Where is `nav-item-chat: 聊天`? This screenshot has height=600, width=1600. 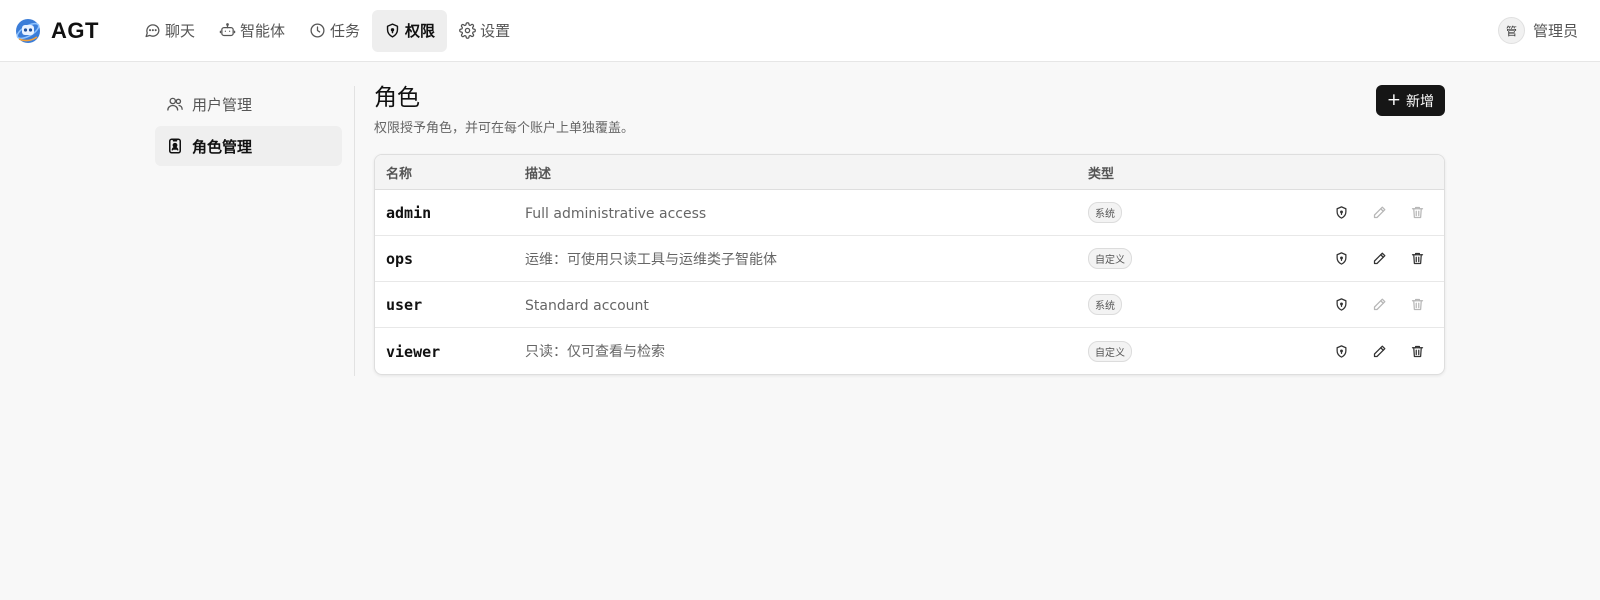 nav-item-chat: 聊天 is located at coordinates (169, 31).